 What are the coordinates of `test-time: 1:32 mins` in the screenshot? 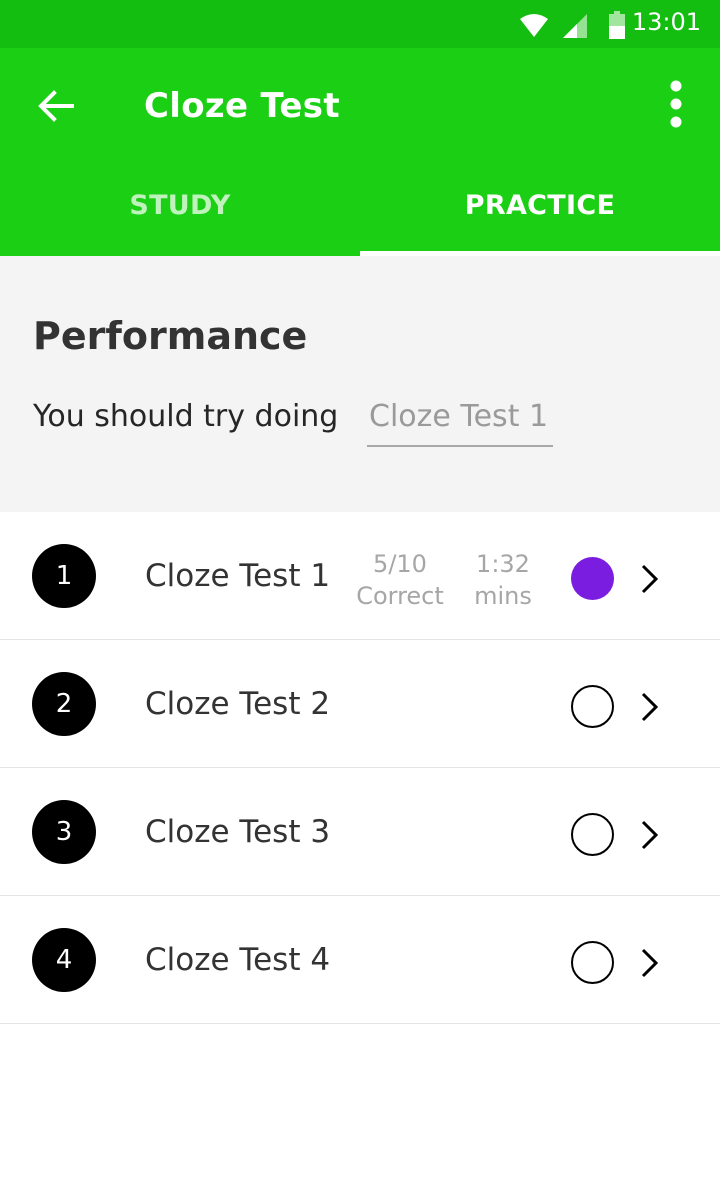 It's located at (503, 580).